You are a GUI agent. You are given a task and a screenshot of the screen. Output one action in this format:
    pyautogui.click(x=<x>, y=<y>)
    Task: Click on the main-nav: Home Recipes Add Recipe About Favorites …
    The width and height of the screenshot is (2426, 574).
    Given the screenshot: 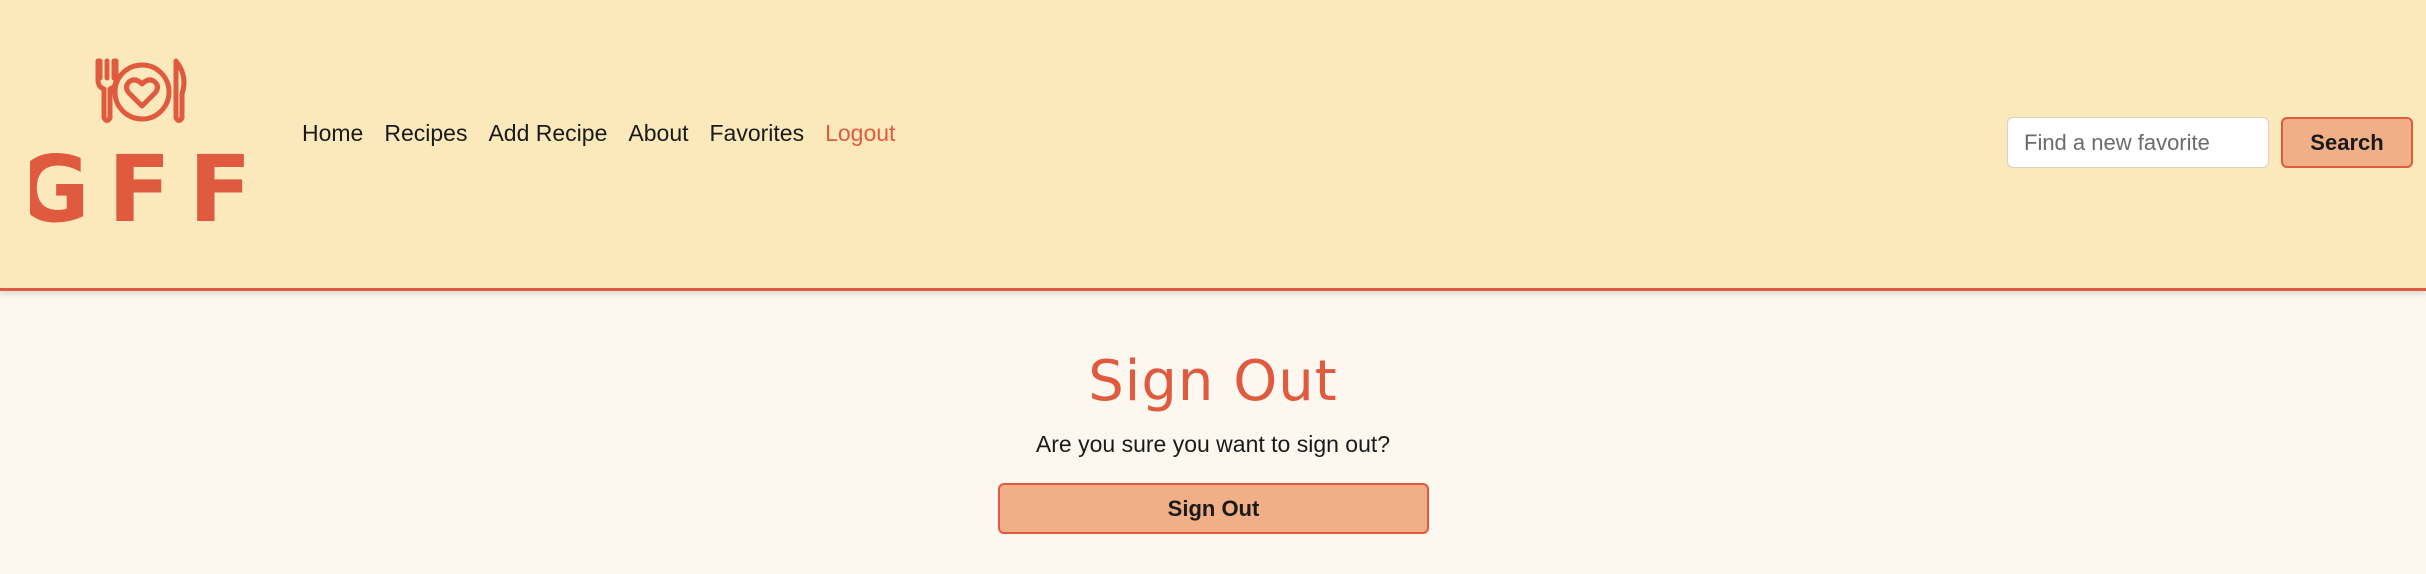 What is the action you would take?
    pyautogui.click(x=609, y=133)
    